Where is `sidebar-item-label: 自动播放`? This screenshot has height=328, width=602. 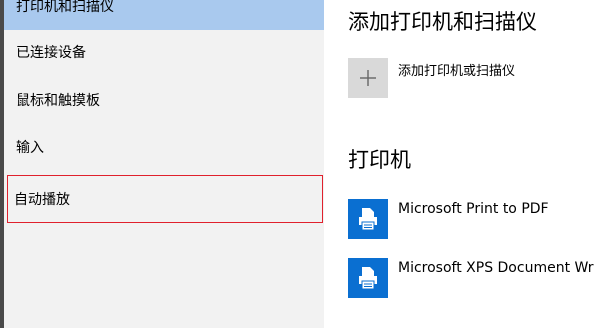
sidebar-item-label: 自动播放 is located at coordinates (42, 200).